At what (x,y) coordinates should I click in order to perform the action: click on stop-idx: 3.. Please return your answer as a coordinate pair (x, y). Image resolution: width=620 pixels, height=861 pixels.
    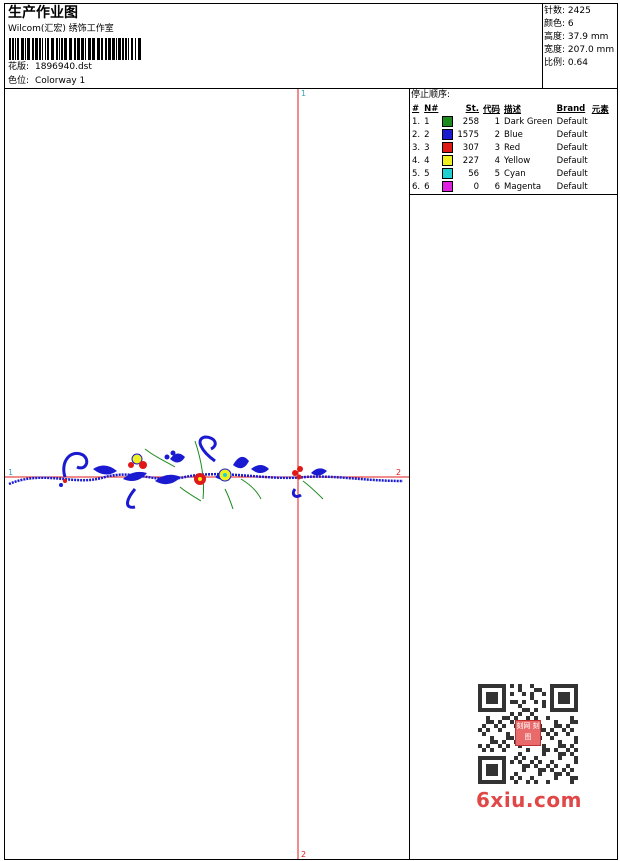
    Looking at the image, I should click on (416, 147).